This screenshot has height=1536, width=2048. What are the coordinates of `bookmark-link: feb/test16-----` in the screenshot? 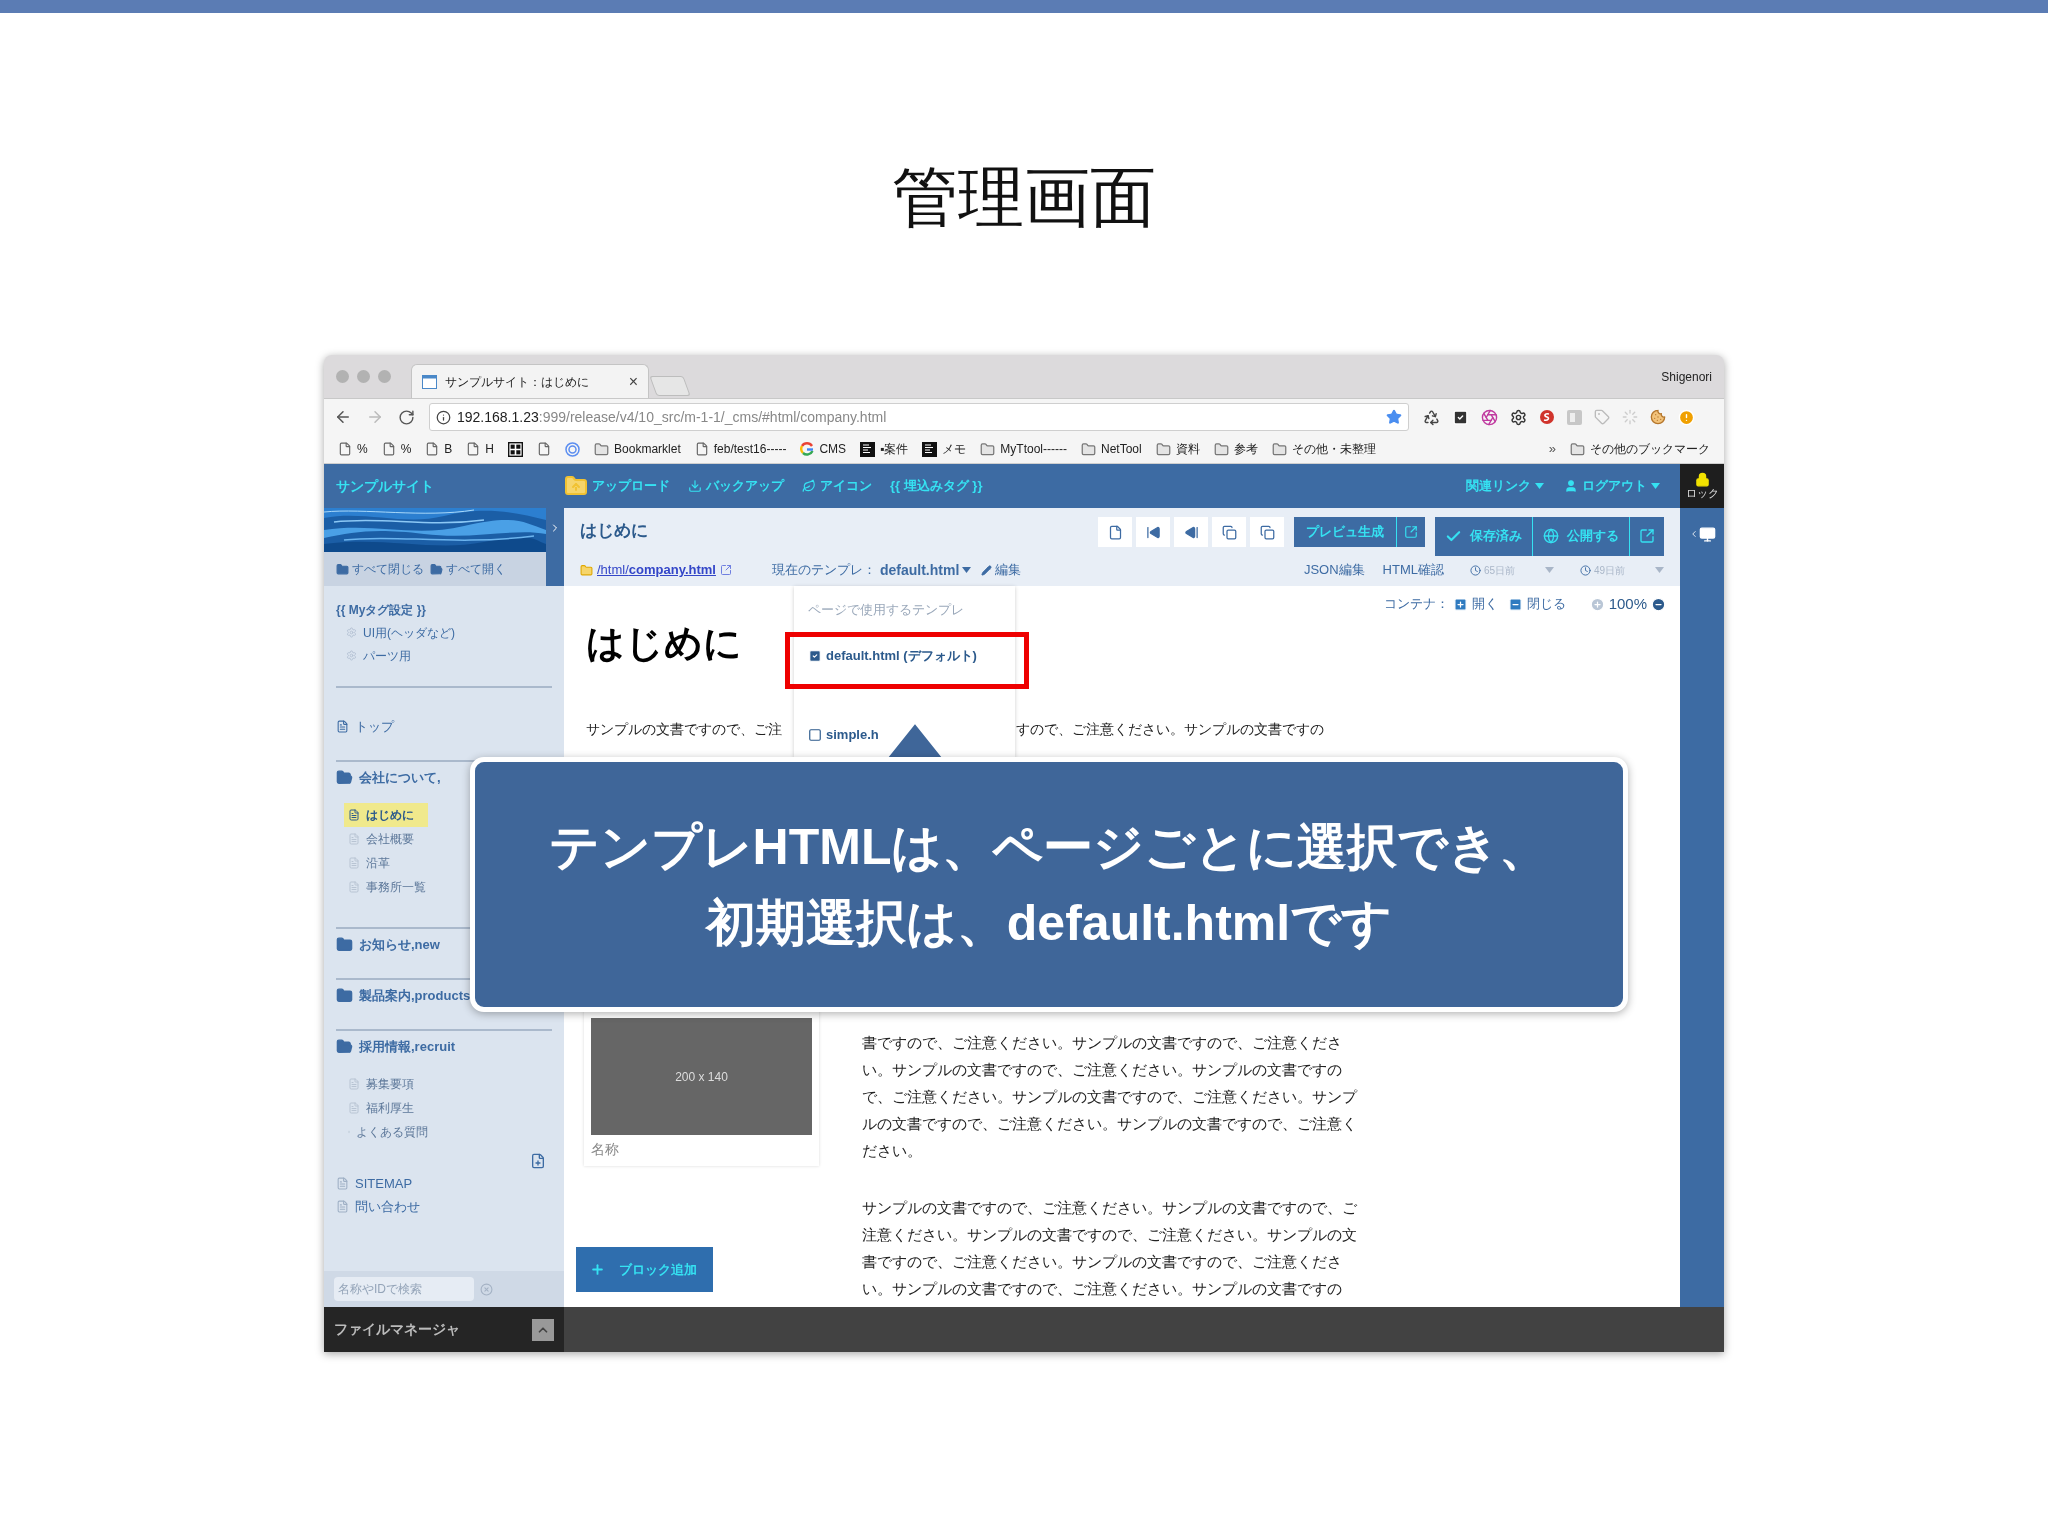 It's located at (740, 449).